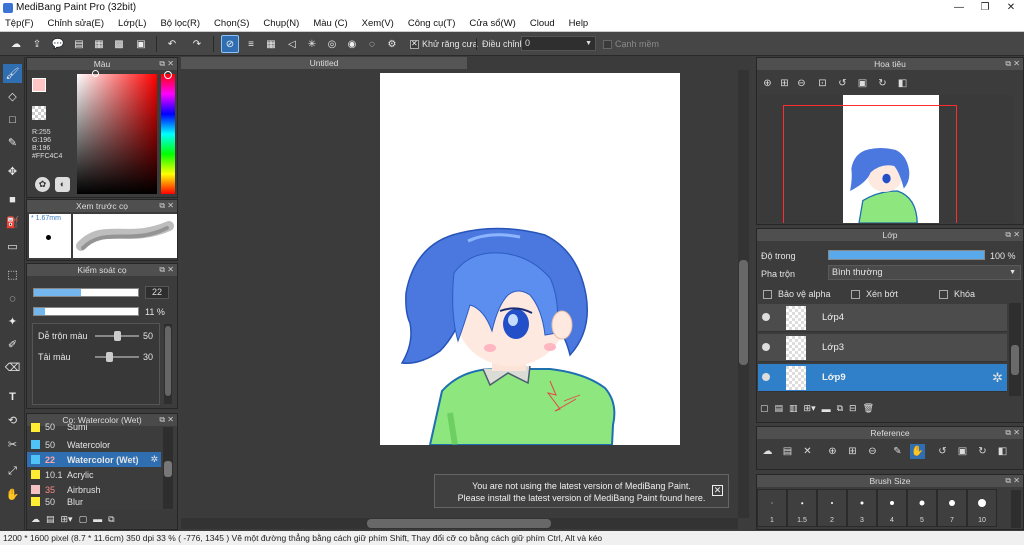 The width and height of the screenshot is (1024, 545). What do you see at coordinates (917, 451) in the screenshot?
I see `hand-icon: ✋` at bounding box center [917, 451].